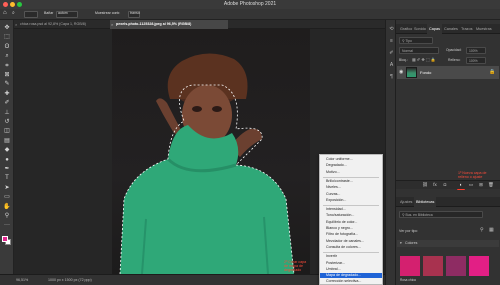 Image resolution: width=500 pixels, height=285 pixels. Describe the element at coordinates (484, 29) in the screenshot. I see `tab-muestras: Muestras` at that location.